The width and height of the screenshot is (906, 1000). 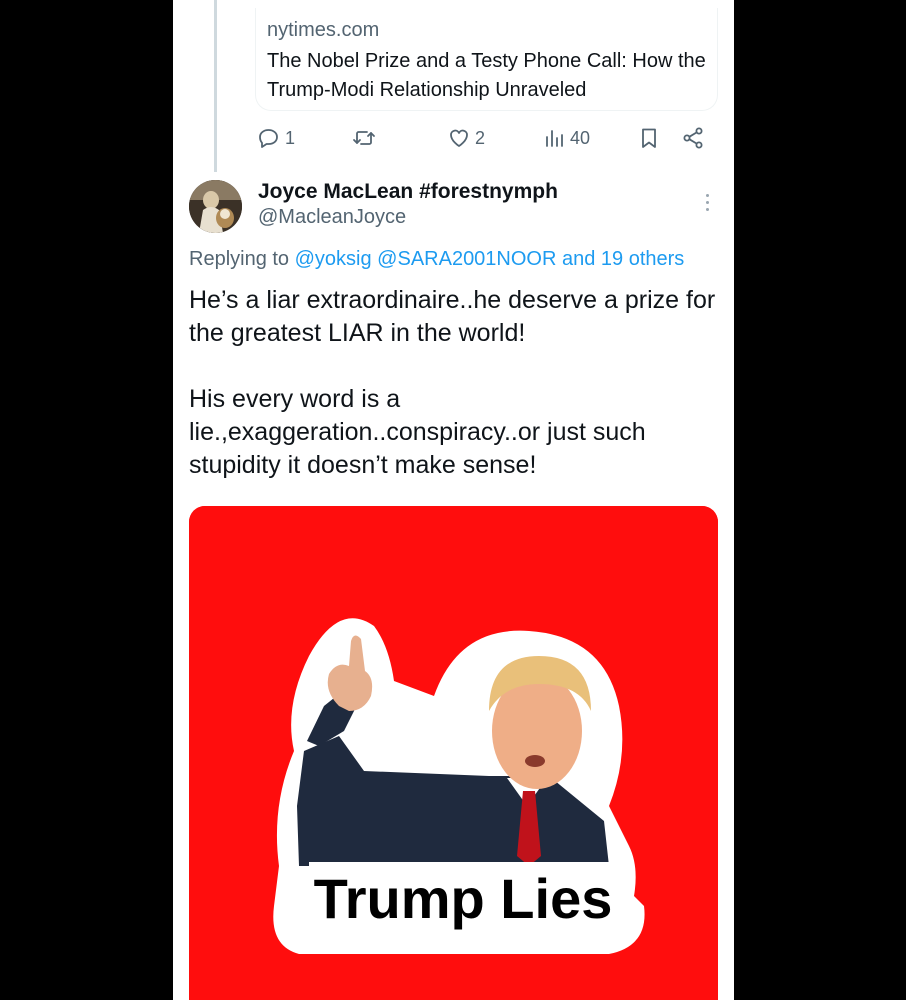 I want to click on link-domain: nytimes.com, so click(x=323, y=30).